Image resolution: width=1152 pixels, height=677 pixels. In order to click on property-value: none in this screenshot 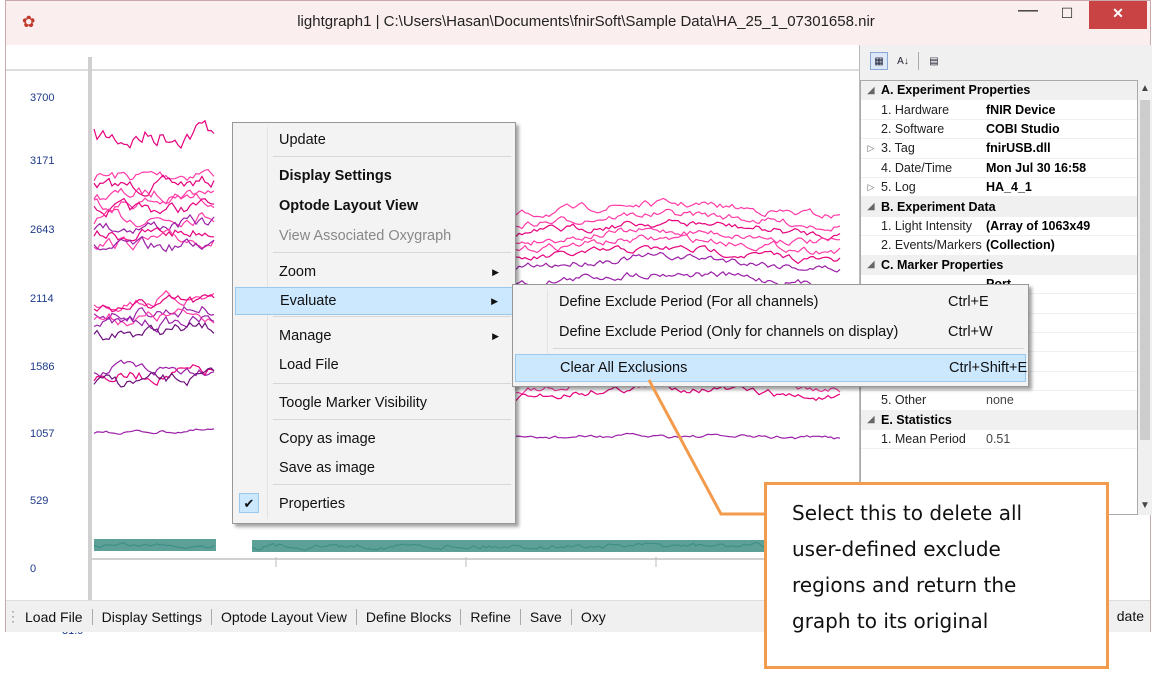, I will do `click(1000, 400)`.